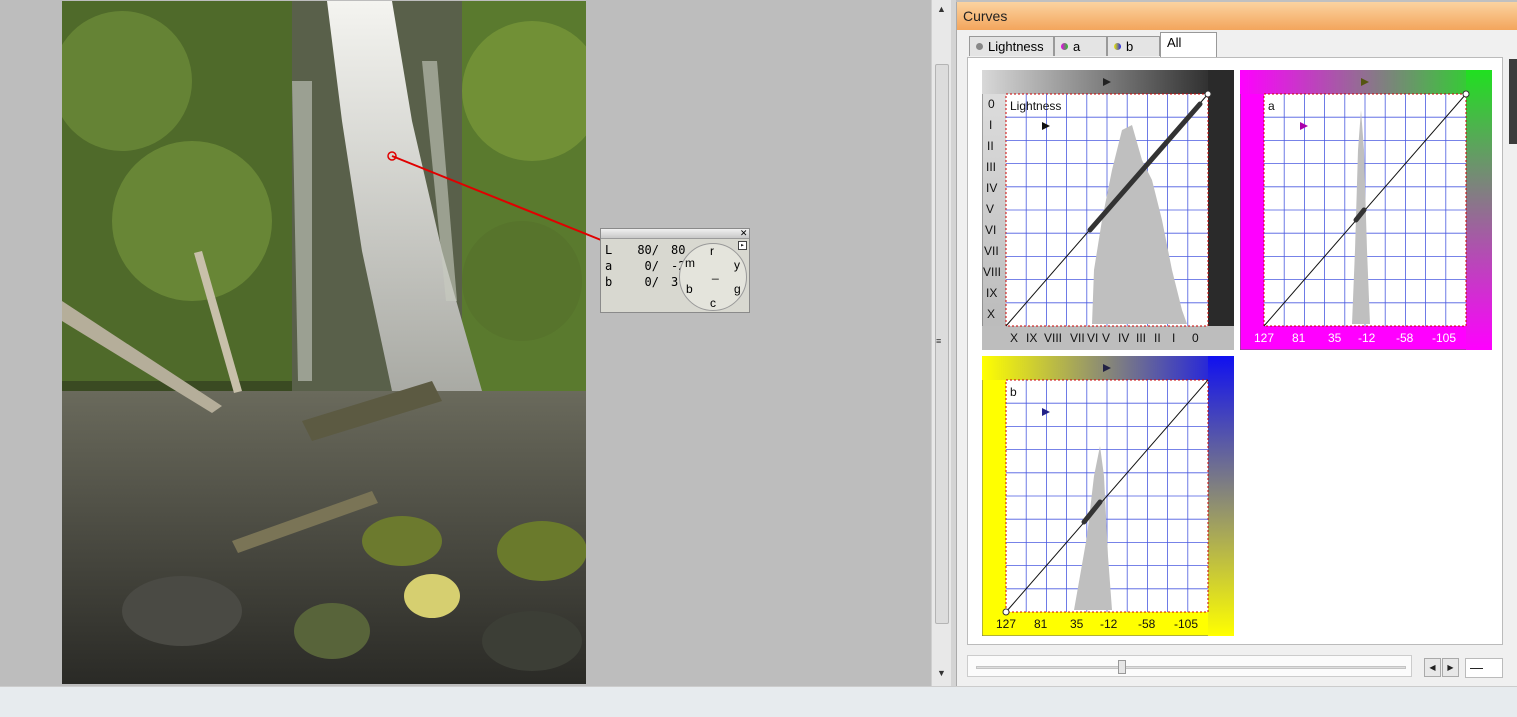 The image size is (1517, 717). What do you see at coordinates (1122, 667) in the screenshot?
I see `slider-knob` at bounding box center [1122, 667].